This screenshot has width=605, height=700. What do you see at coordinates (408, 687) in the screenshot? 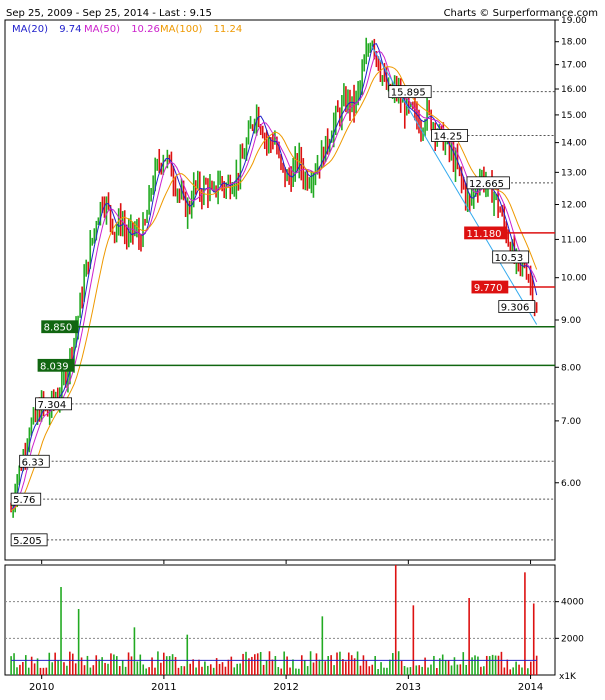
I see `x-tick-label: 2013` at bounding box center [408, 687].